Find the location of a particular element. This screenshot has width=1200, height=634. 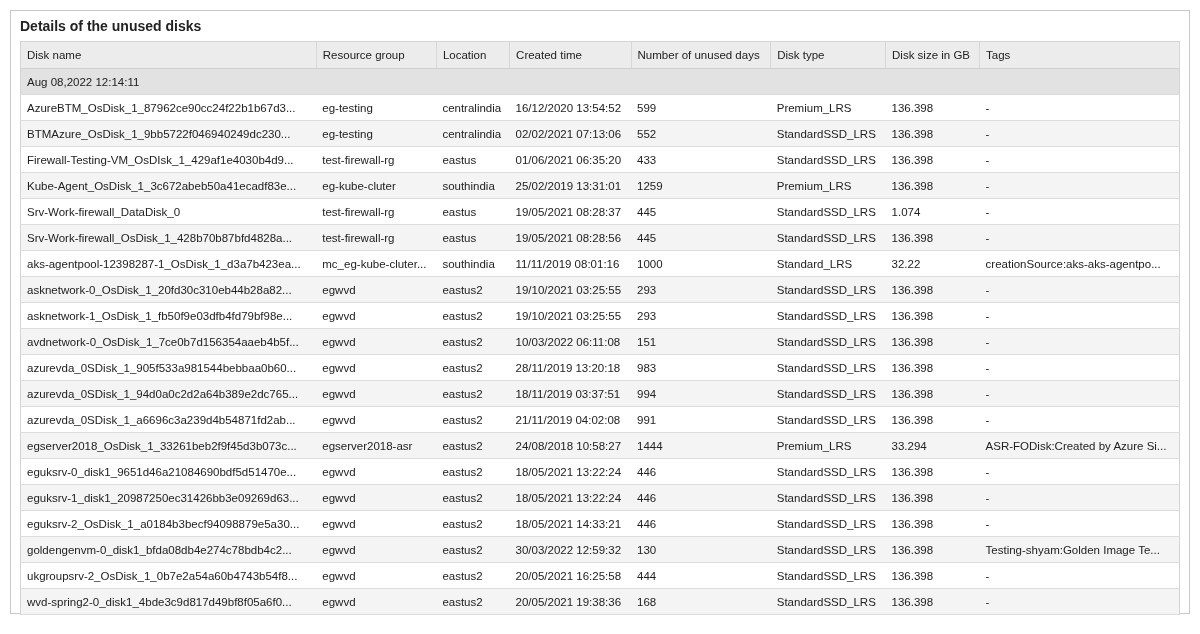

table-cell: 21/11/2019 04:02:08 is located at coordinates (570, 419).